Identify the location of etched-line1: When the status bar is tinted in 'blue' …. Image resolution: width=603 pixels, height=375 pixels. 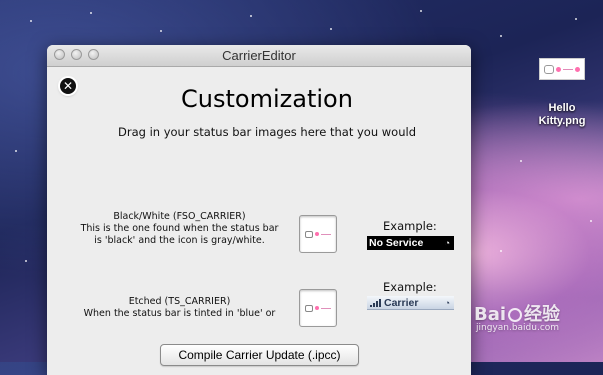
(179, 313).